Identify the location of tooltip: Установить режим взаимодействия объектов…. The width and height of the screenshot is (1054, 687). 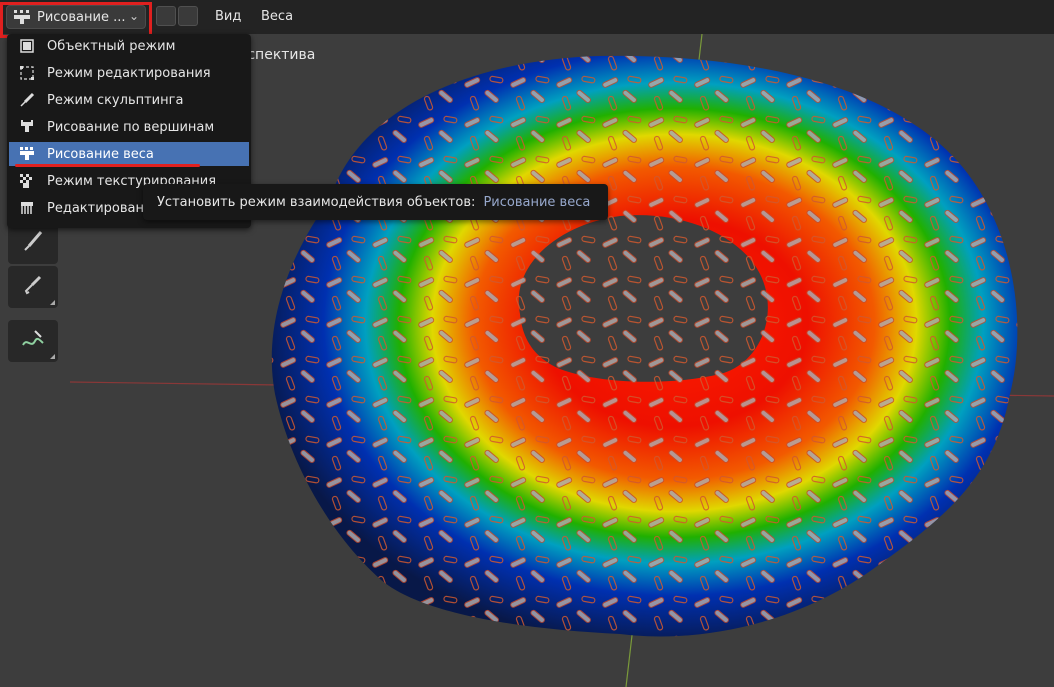
(375, 202).